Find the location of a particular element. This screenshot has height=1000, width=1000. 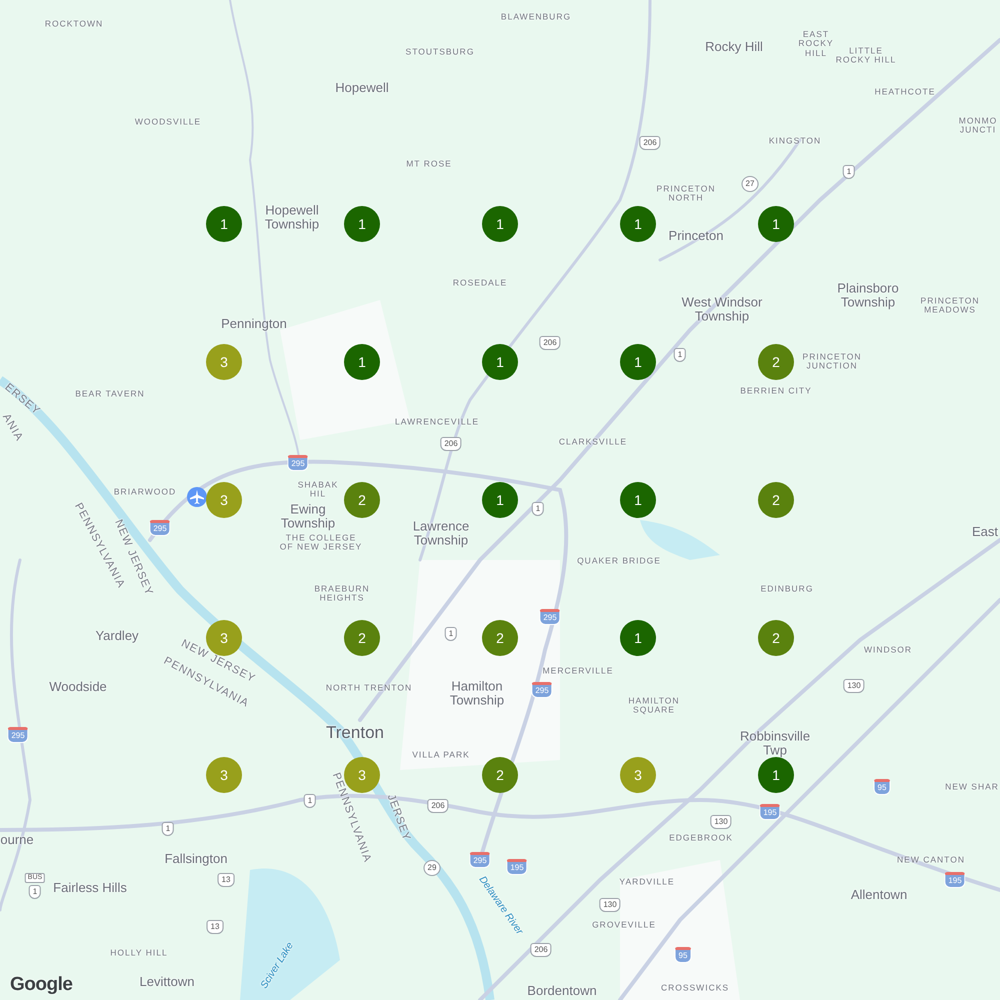

town-label: Plainsboro Township is located at coordinates (868, 295).